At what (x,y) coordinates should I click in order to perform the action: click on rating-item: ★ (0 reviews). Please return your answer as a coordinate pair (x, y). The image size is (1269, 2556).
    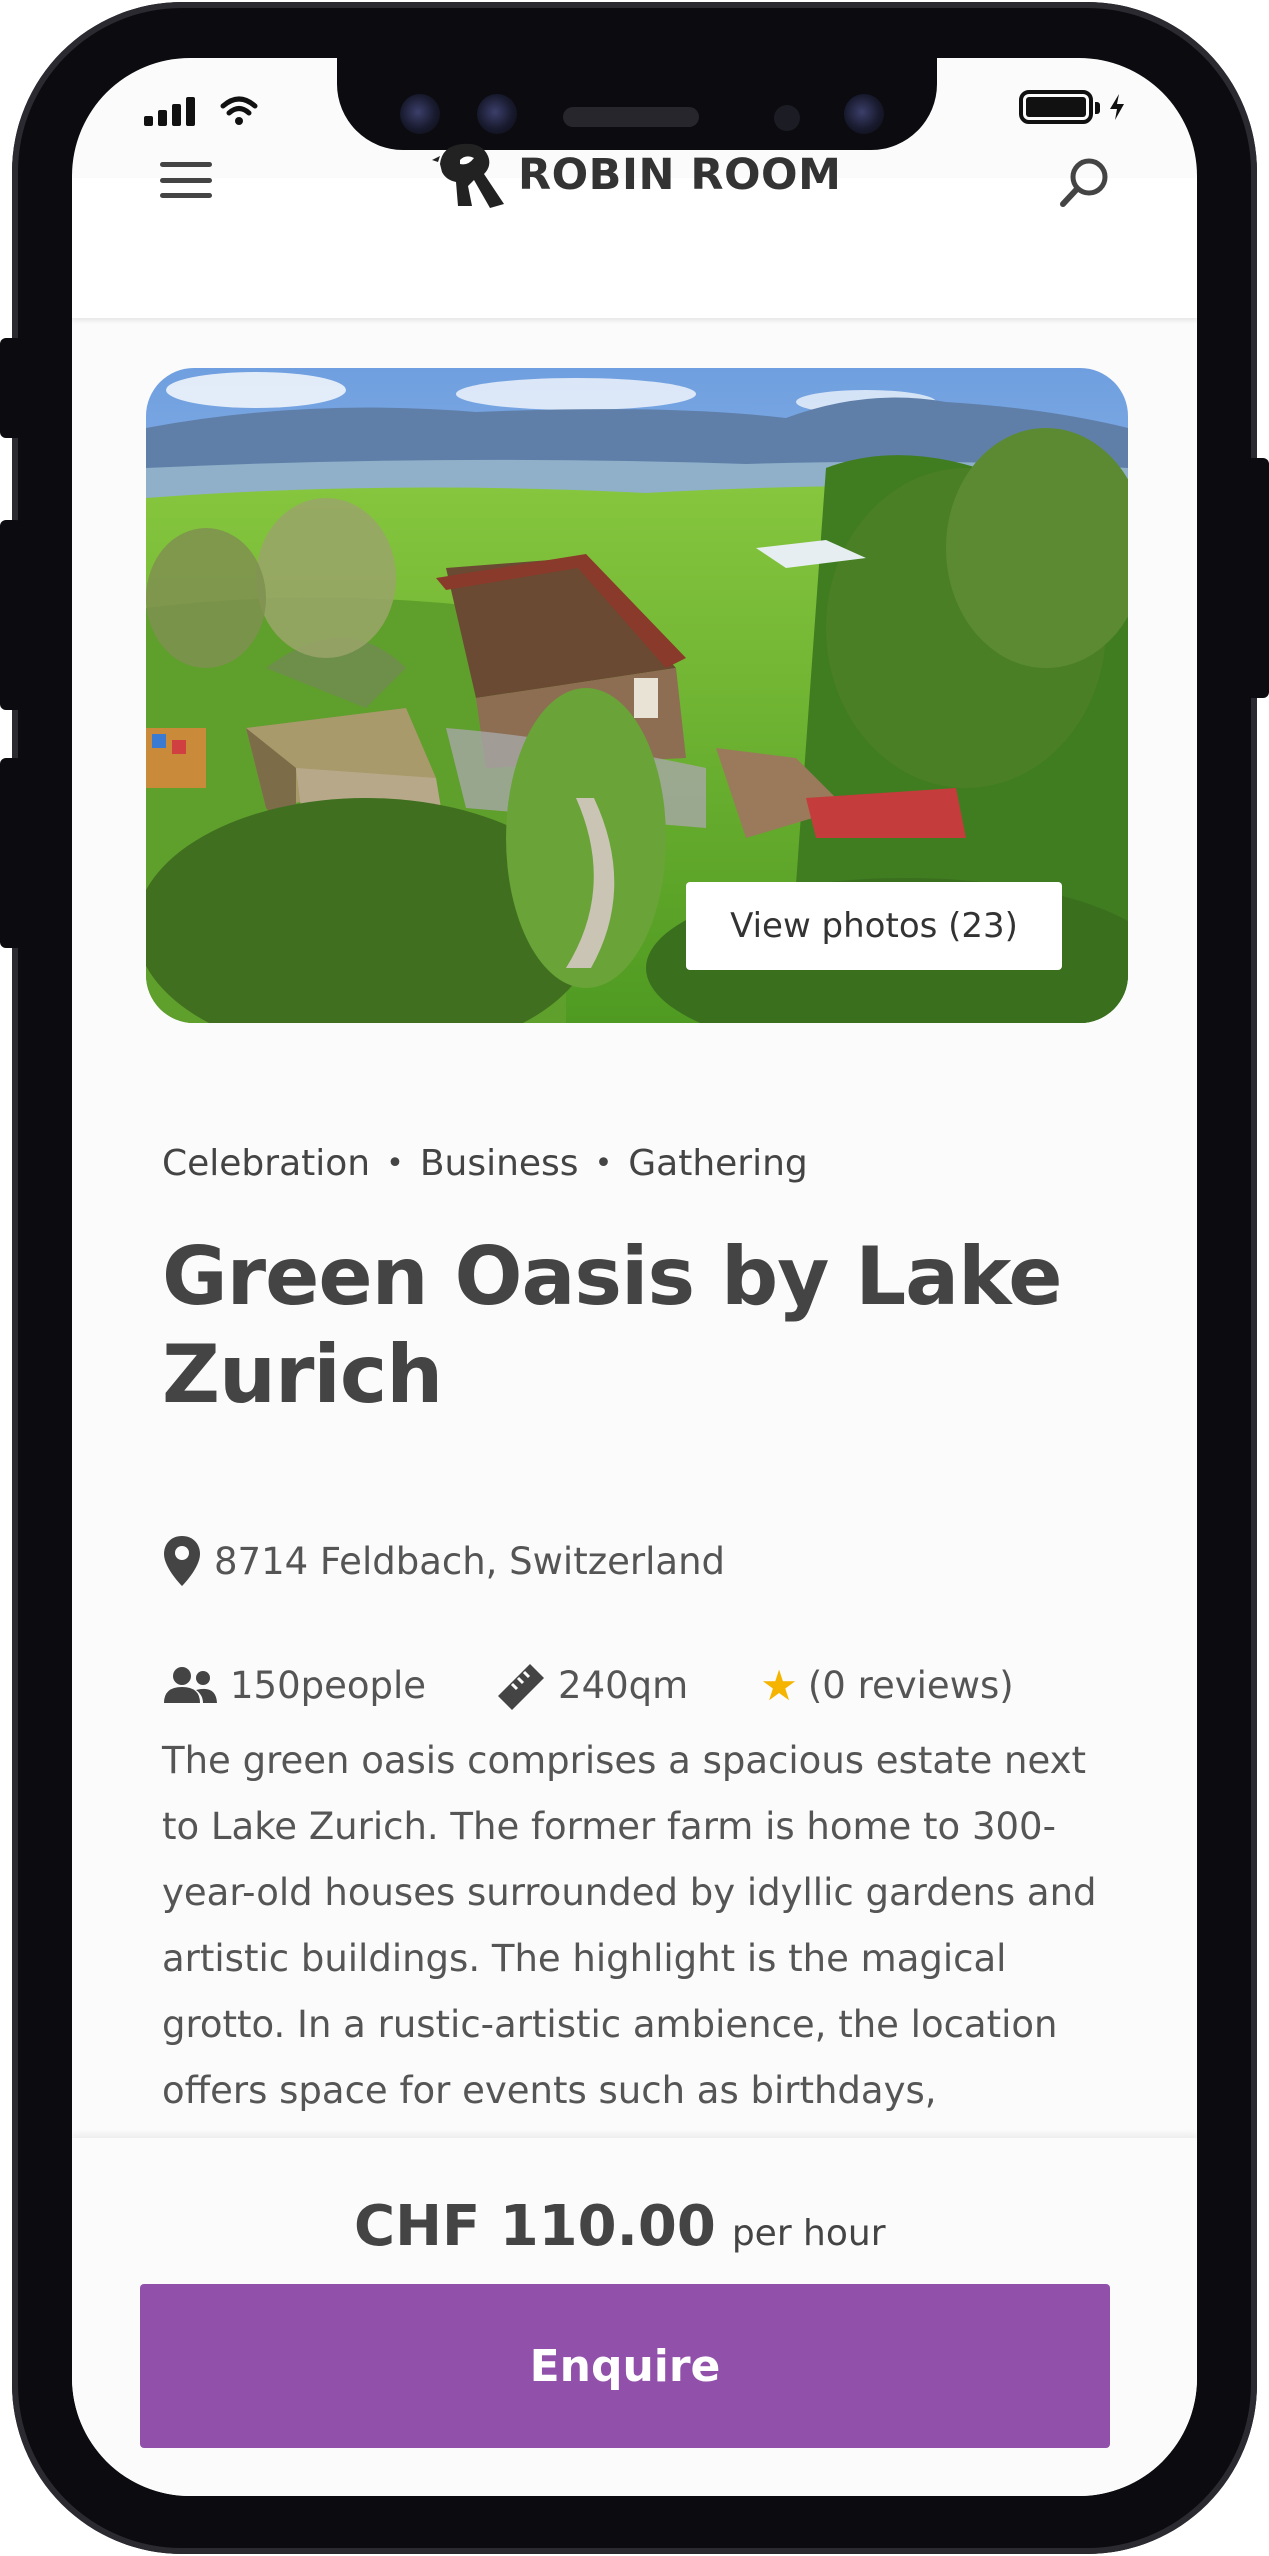
    Looking at the image, I should click on (886, 1685).